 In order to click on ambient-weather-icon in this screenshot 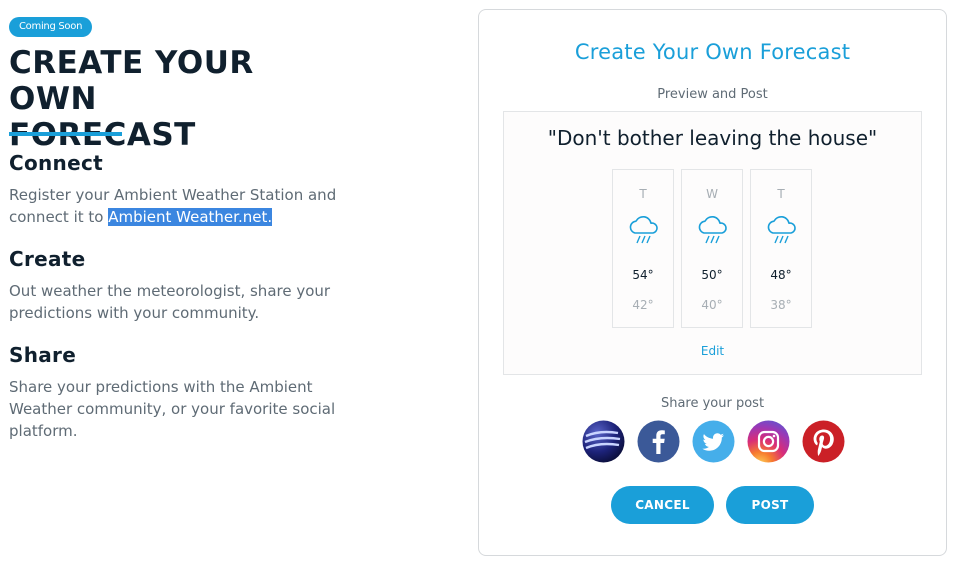, I will do `click(603, 441)`.